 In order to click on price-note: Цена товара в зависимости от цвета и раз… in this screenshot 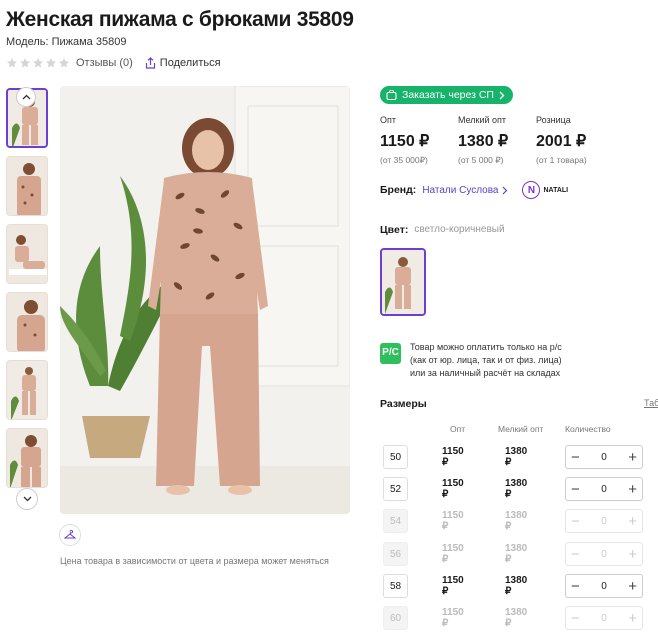, I will do `click(194, 561)`.